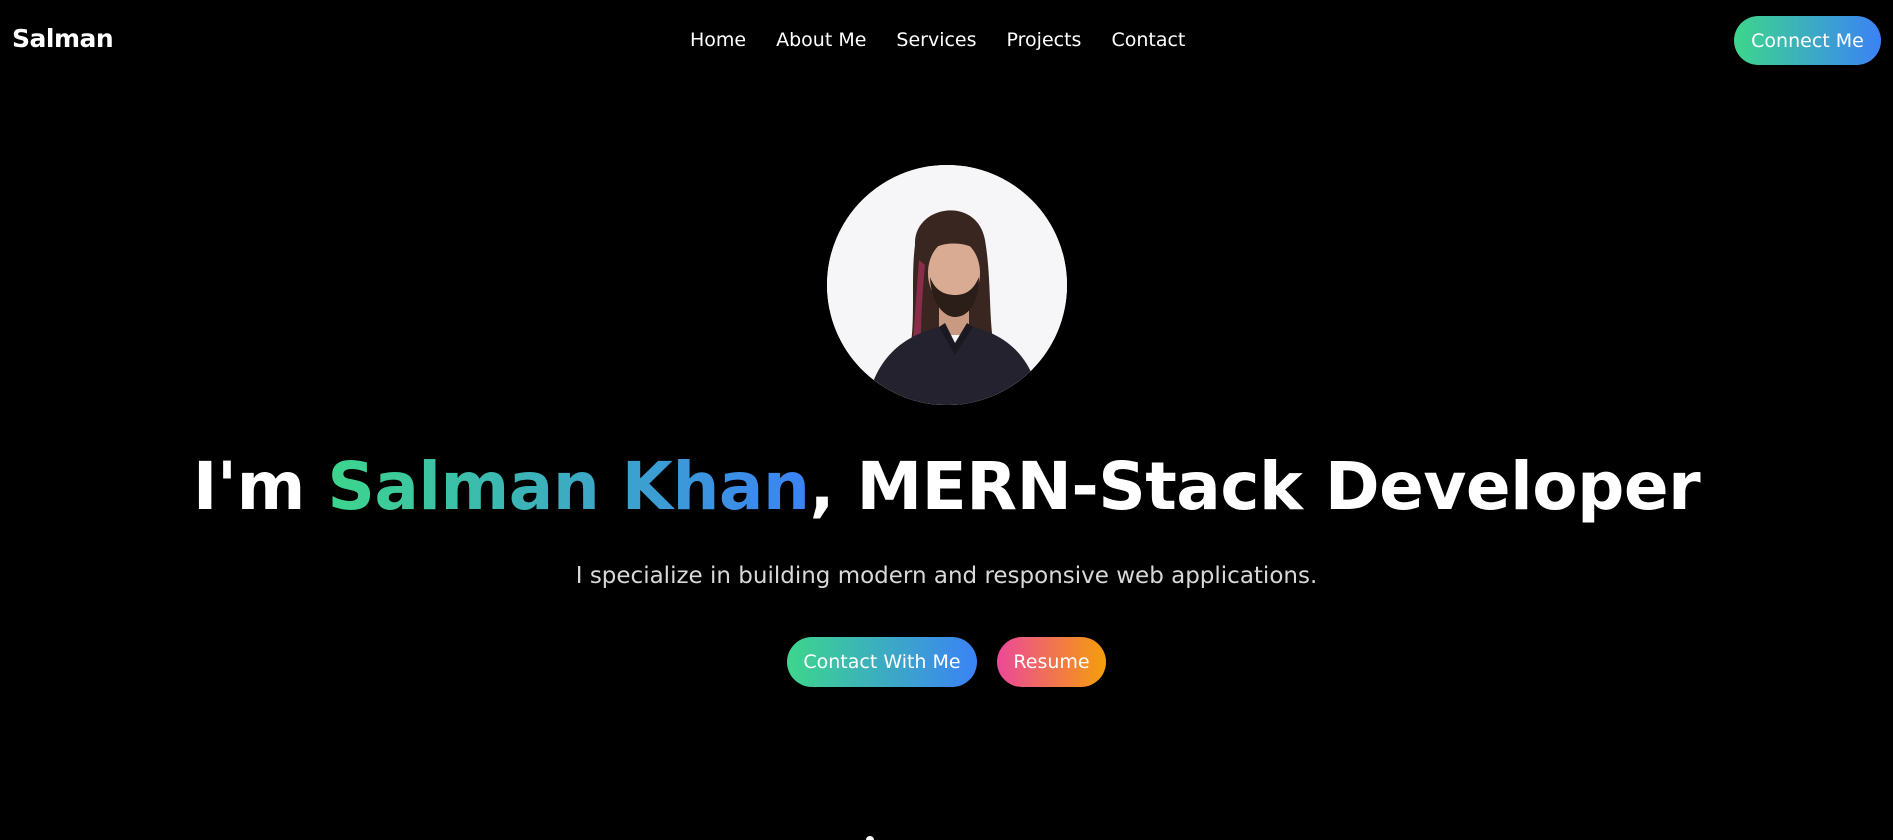 The width and height of the screenshot is (1893, 840). I want to click on headline-name: Salman Khan, so click(568, 486).